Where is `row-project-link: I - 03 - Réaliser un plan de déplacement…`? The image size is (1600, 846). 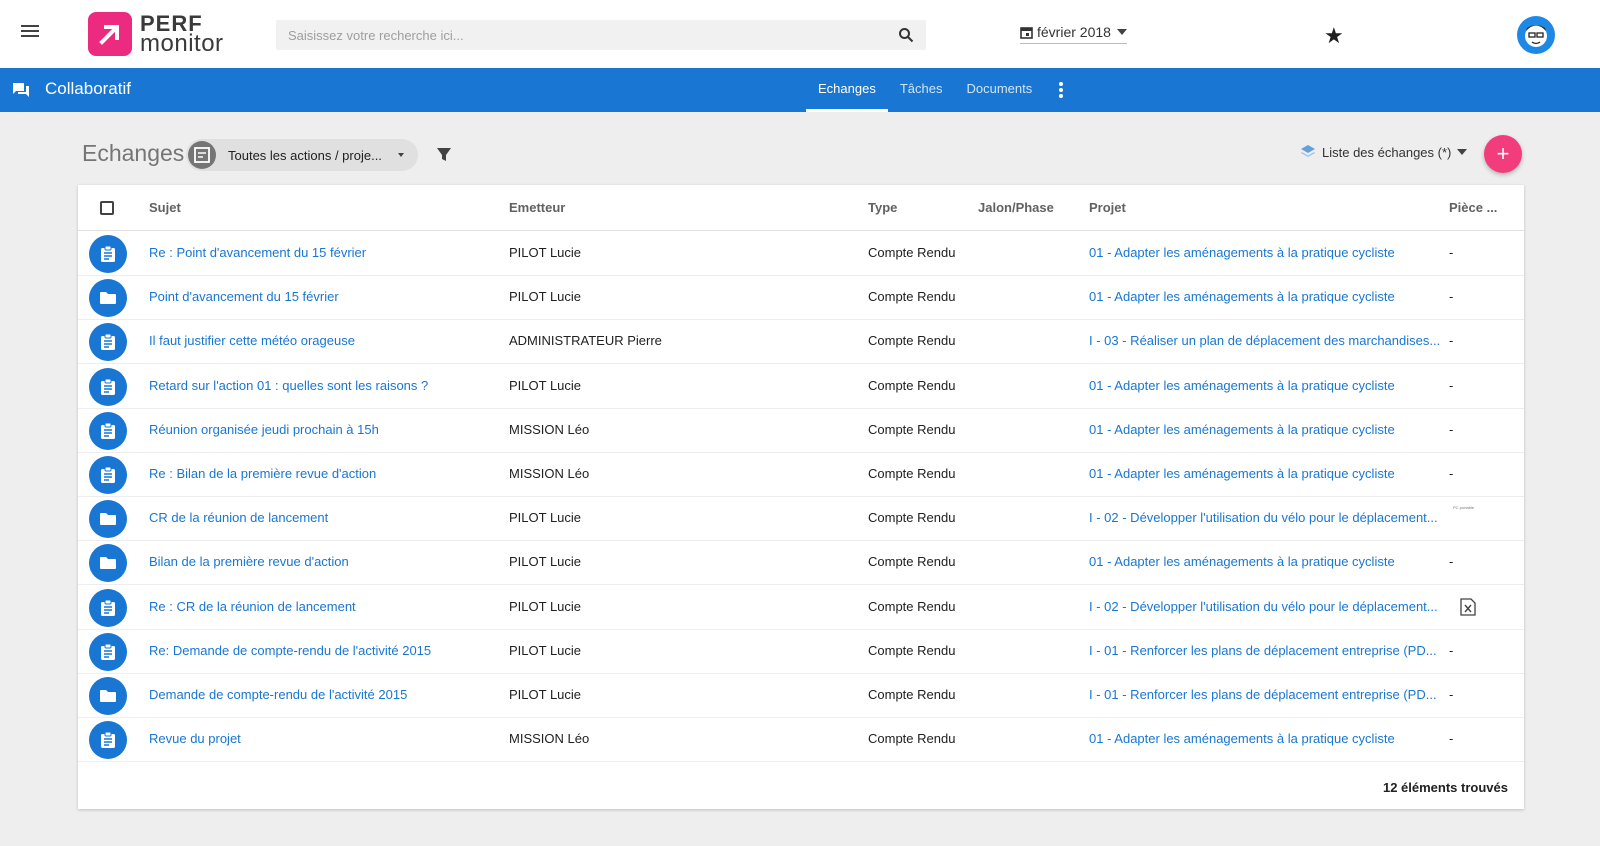
row-project-link: I - 03 - Réaliser un plan de déplacement… is located at coordinates (1265, 340).